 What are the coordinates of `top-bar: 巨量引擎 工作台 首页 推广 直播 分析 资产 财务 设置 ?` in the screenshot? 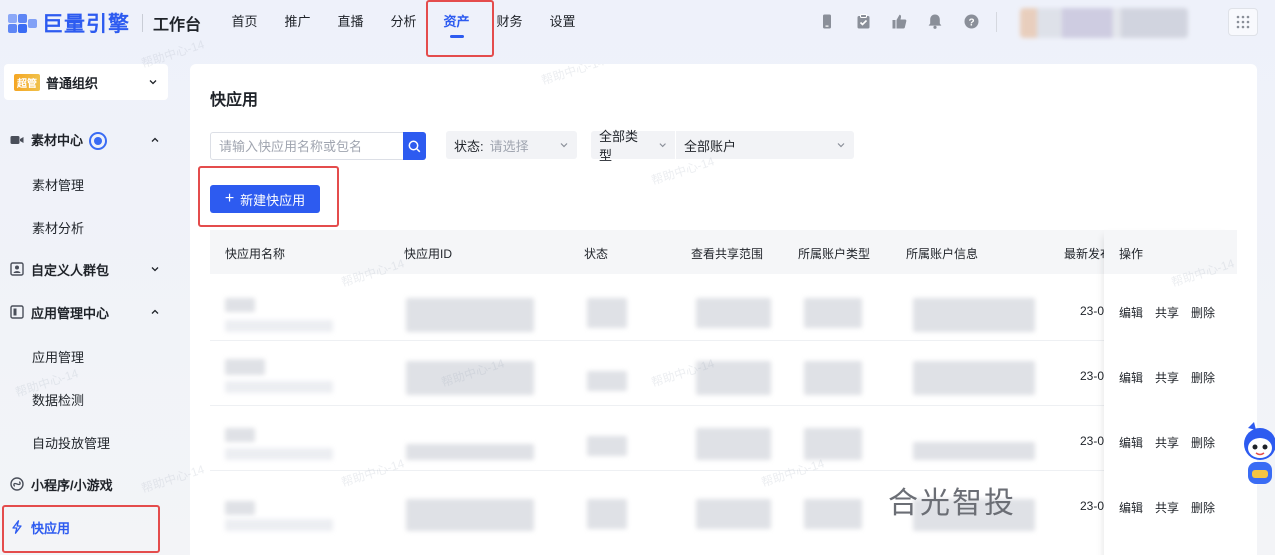 It's located at (637, 28).